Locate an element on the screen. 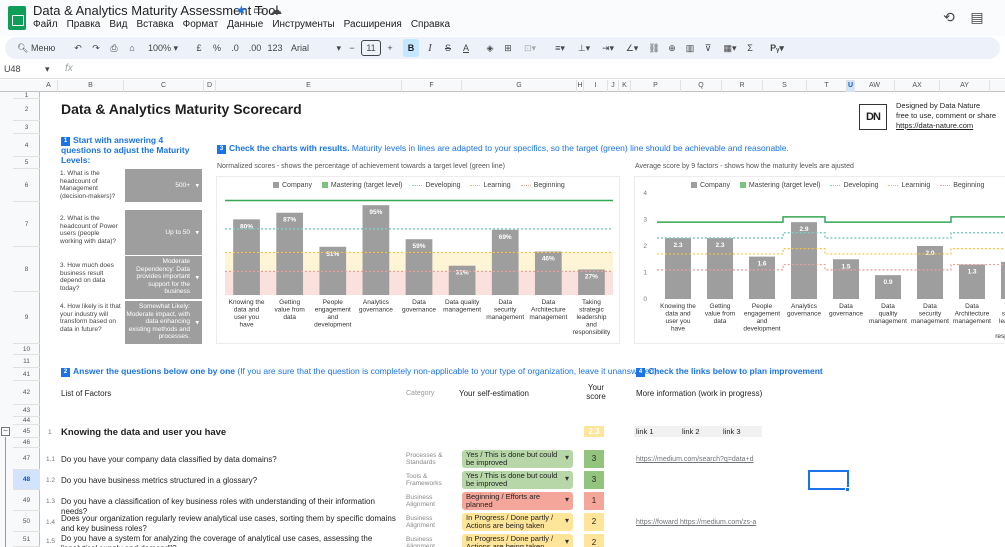  col-header-b: B is located at coordinates (91, 86).